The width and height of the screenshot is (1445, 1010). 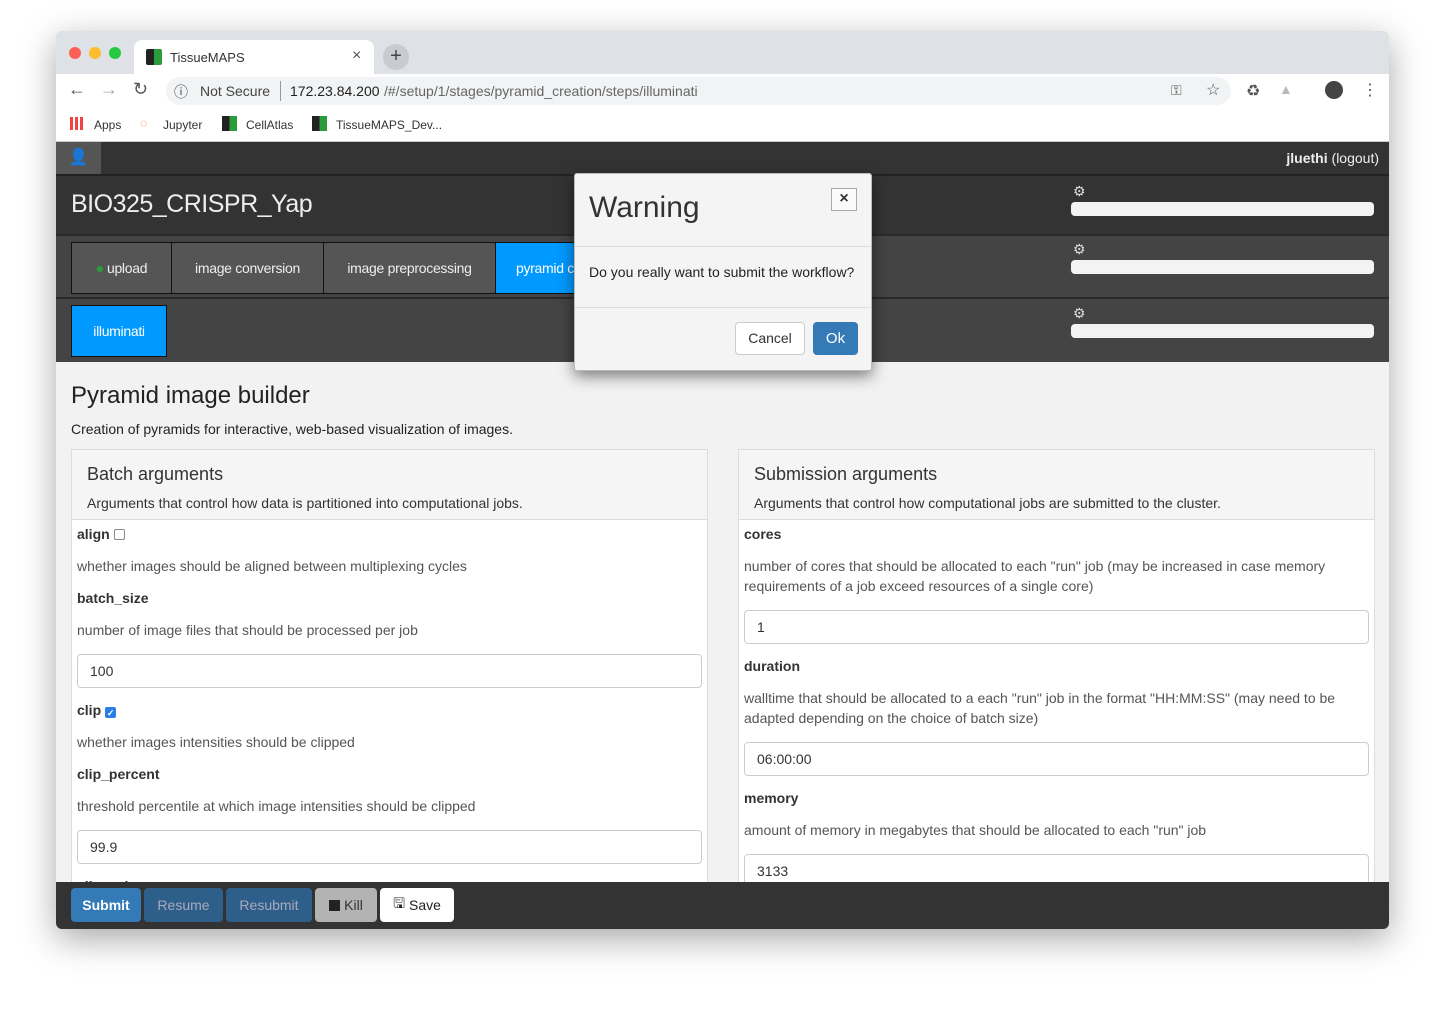 What do you see at coordinates (77, 89) in the screenshot?
I see `back-icon: ←` at bounding box center [77, 89].